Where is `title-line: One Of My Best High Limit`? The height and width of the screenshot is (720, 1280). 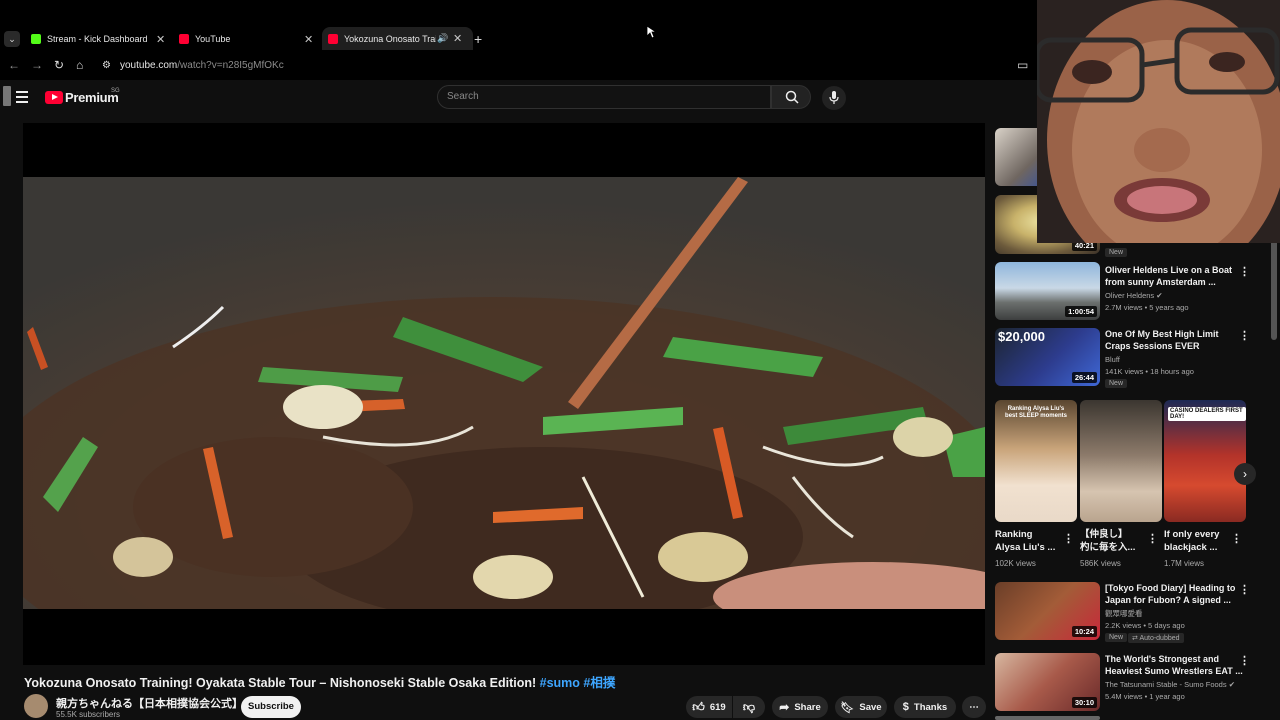 title-line: One Of My Best High Limit is located at coordinates (1162, 334).